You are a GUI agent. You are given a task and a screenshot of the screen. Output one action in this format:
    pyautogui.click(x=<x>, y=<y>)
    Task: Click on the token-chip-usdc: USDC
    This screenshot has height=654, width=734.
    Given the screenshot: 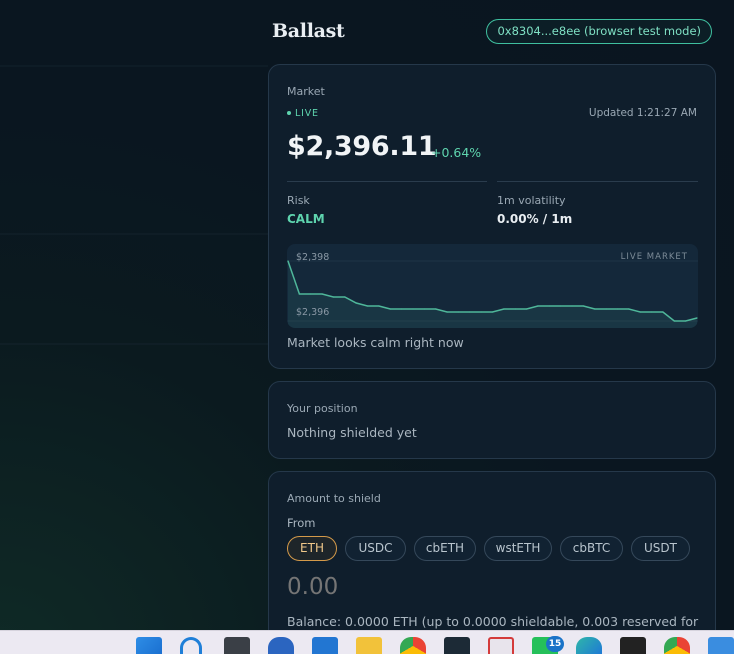 What is the action you would take?
    pyautogui.click(x=375, y=548)
    